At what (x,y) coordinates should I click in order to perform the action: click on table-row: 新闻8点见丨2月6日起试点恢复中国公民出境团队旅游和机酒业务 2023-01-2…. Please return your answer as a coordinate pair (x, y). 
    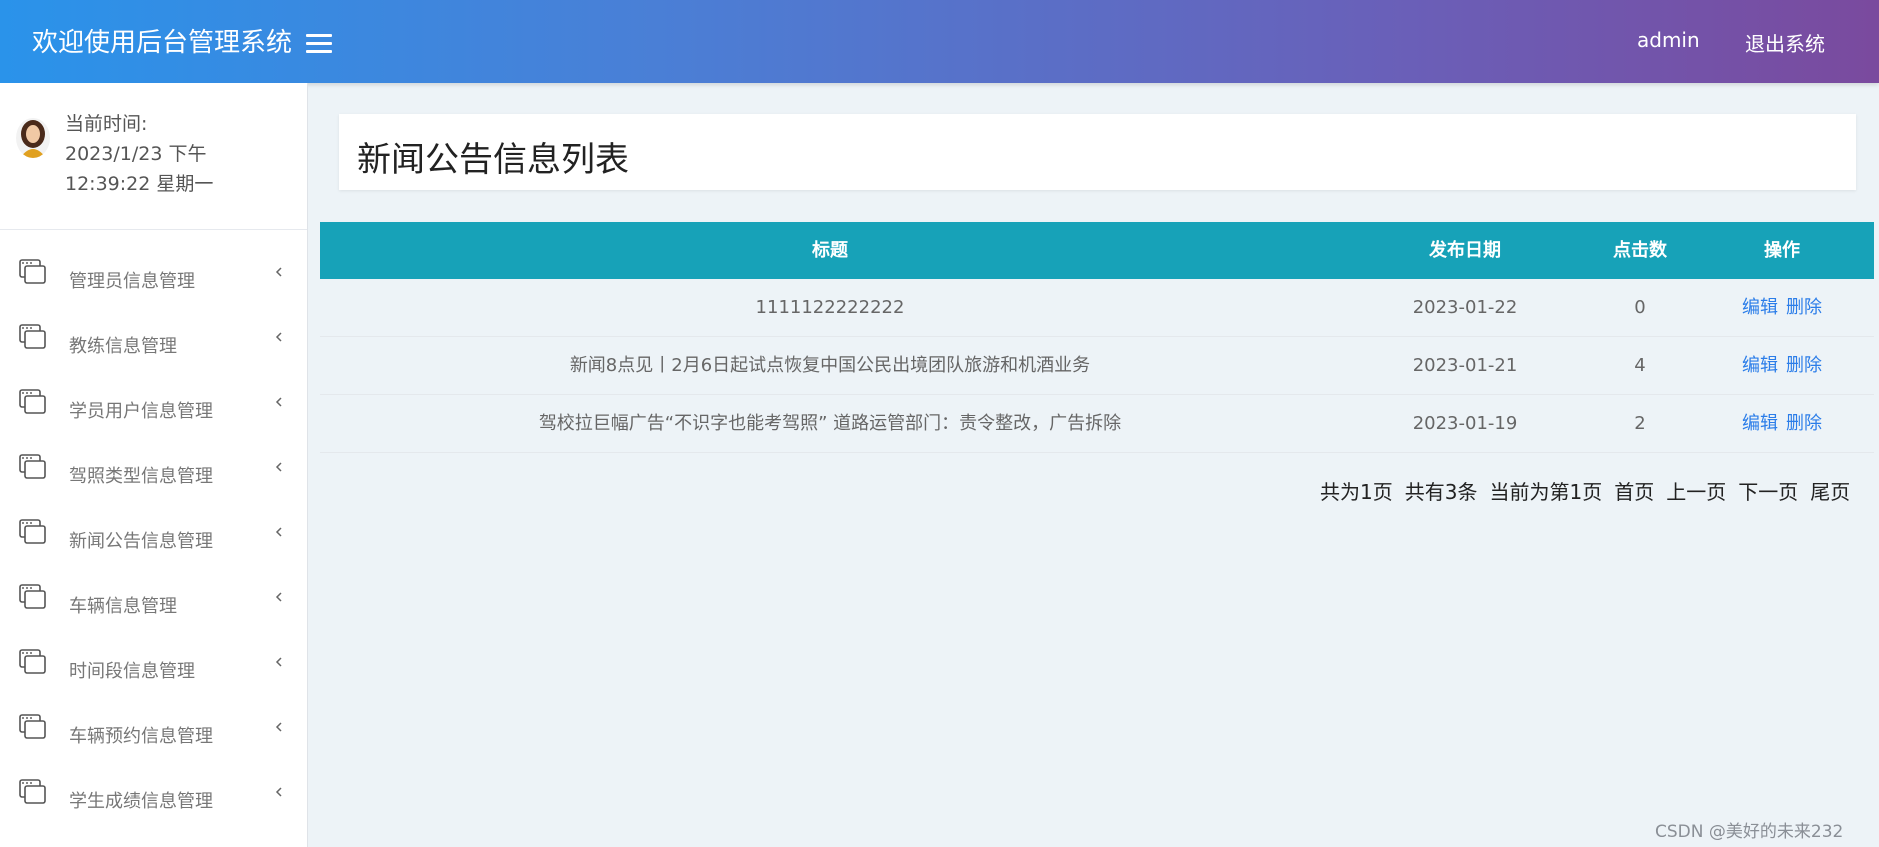
    Looking at the image, I should click on (1097, 366).